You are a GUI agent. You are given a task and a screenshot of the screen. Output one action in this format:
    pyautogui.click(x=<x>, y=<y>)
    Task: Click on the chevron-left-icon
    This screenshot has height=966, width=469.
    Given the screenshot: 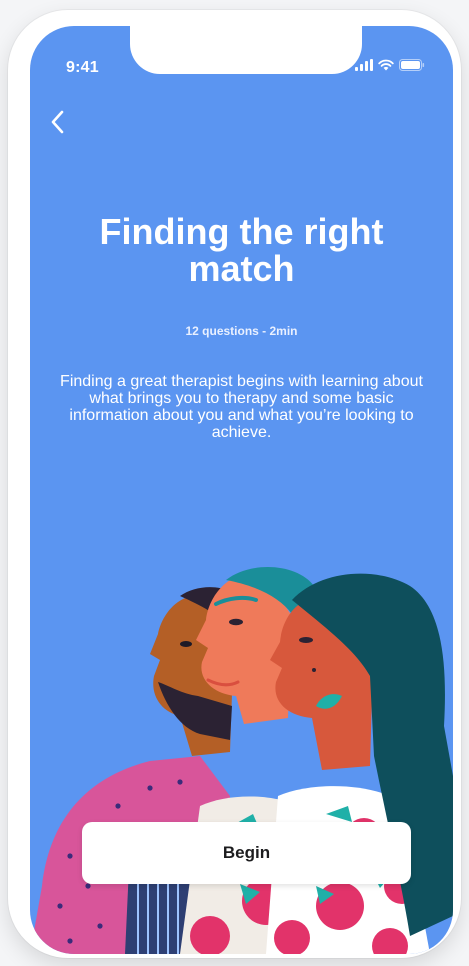 What is the action you would take?
    pyautogui.click(x=57, y=122)
    